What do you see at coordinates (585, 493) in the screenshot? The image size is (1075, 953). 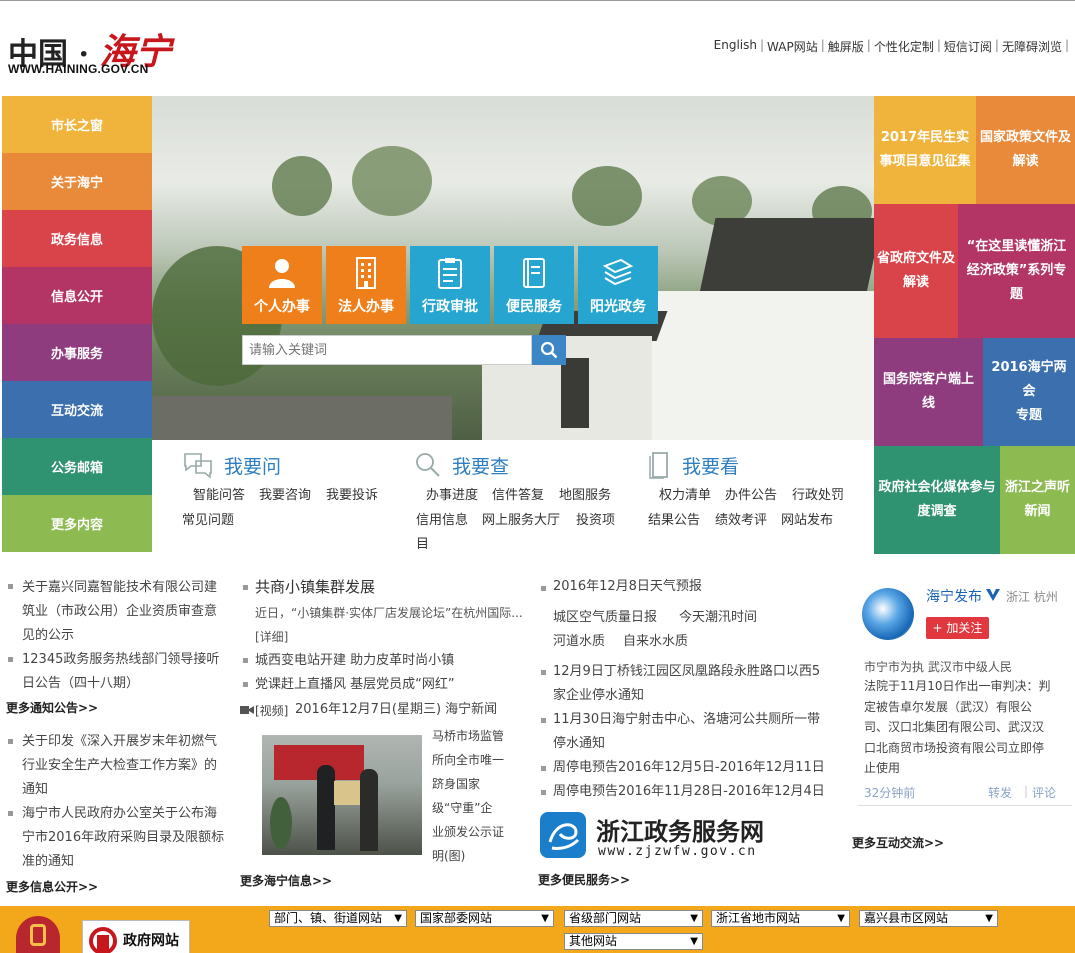 I see `link-map: 地图服务` at bounding box center [585, 493].